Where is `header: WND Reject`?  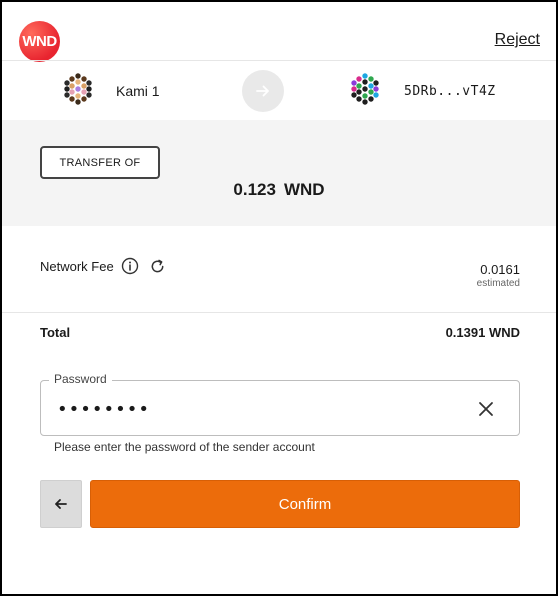 header: WND Reject is located at coordinates (279, 32).